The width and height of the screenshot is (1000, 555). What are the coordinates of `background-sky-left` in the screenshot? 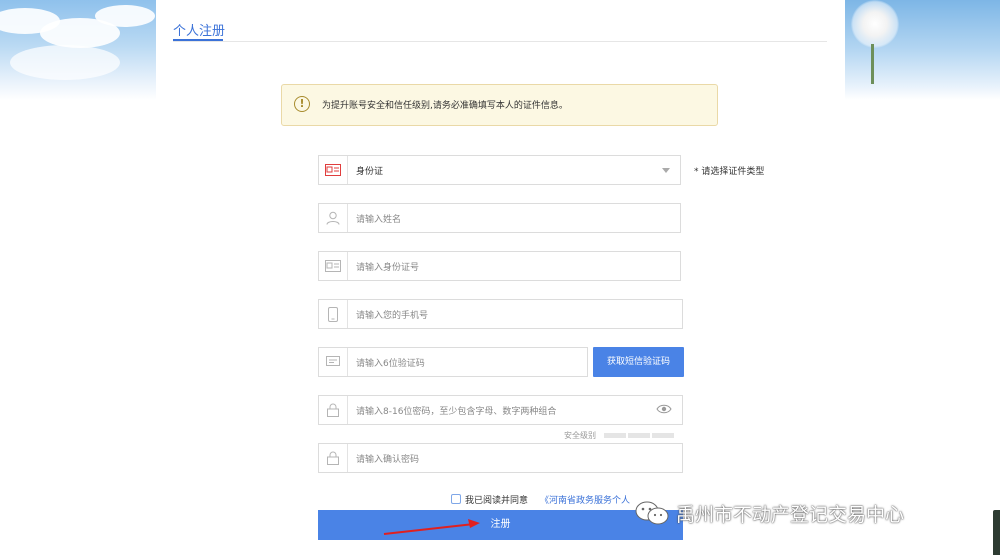 It's located at (78, 50).